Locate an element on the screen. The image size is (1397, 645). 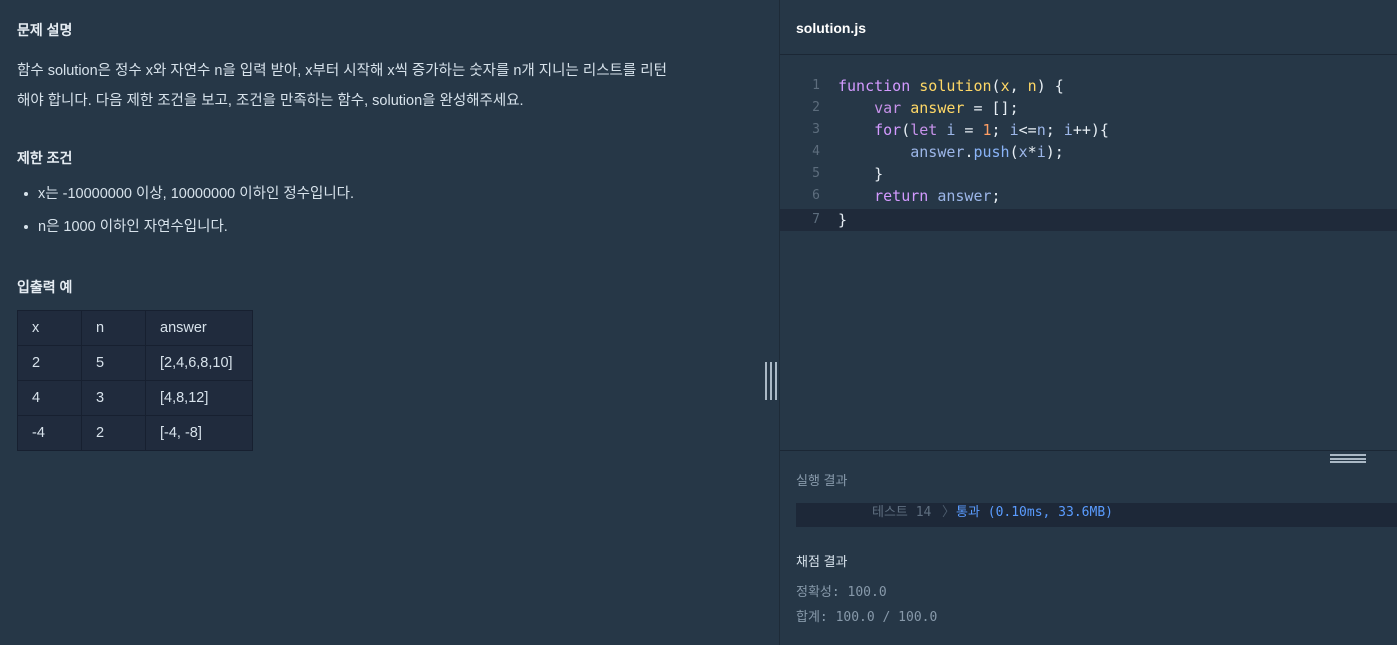
line-number: 7 is located at coordinates (816, 219).